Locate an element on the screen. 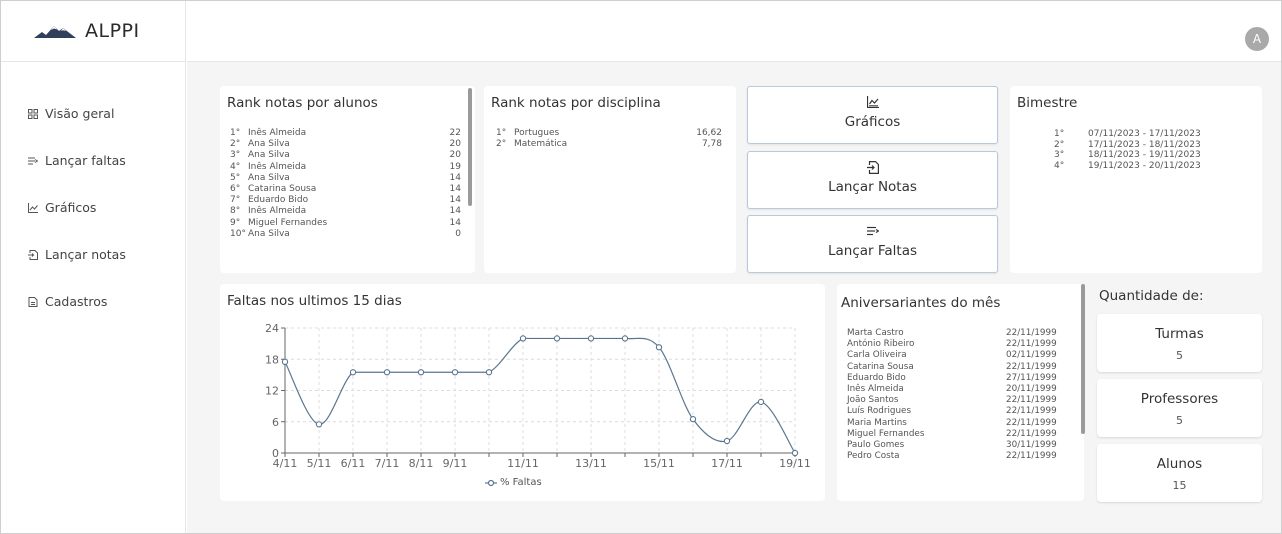 This screenshot has height=534, width=1282. x-tick-label: 6/11 is located at coordinates (353, 463).